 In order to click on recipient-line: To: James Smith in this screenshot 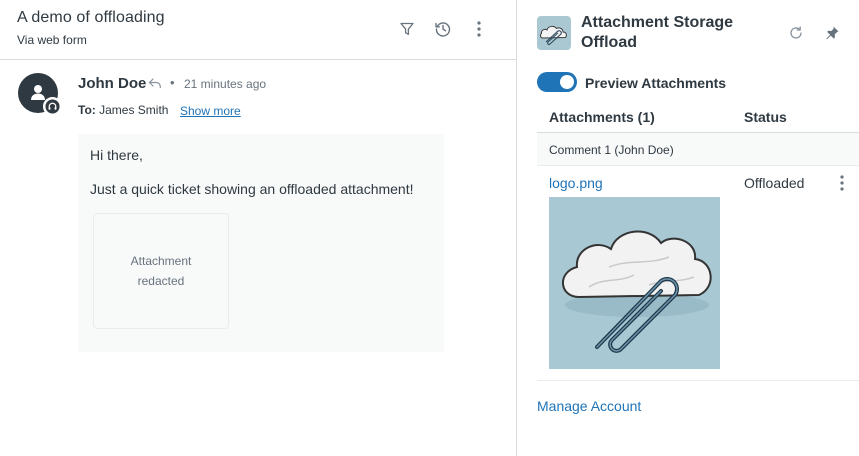, I will do `click(123, 110)`.